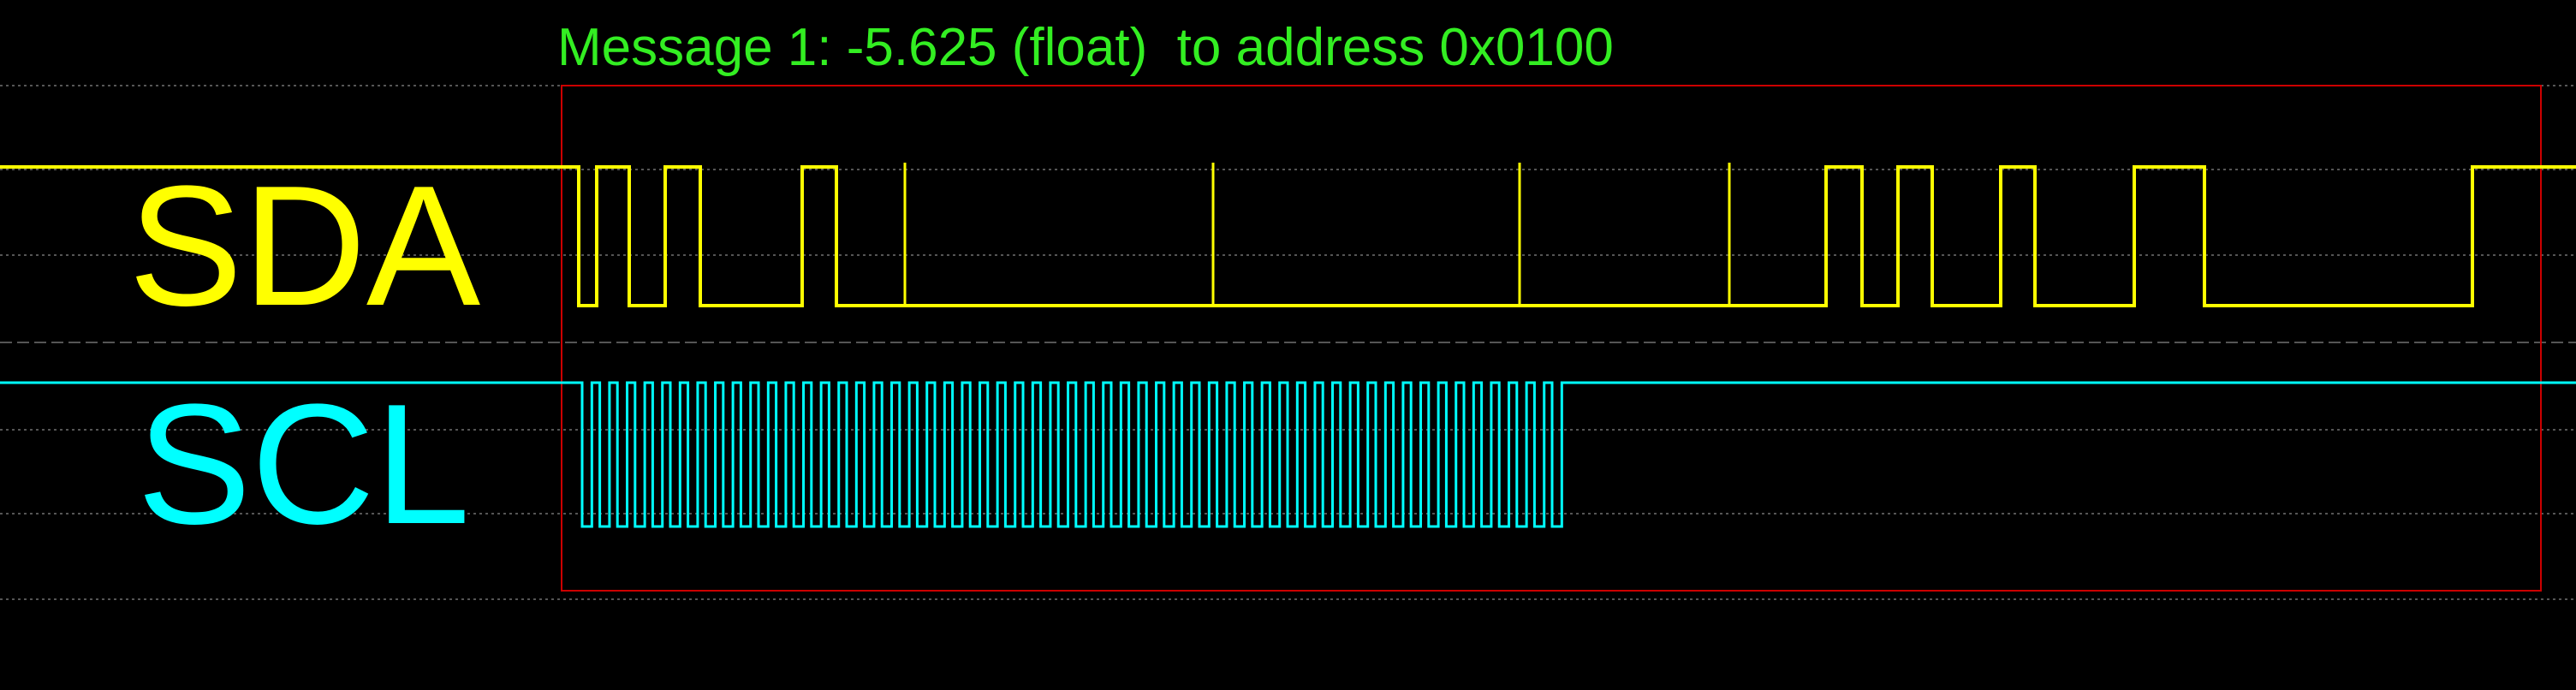 This screenshot has height=690, width=2576. I want to click on scl-channel-label: SCL, so click(304, 465).